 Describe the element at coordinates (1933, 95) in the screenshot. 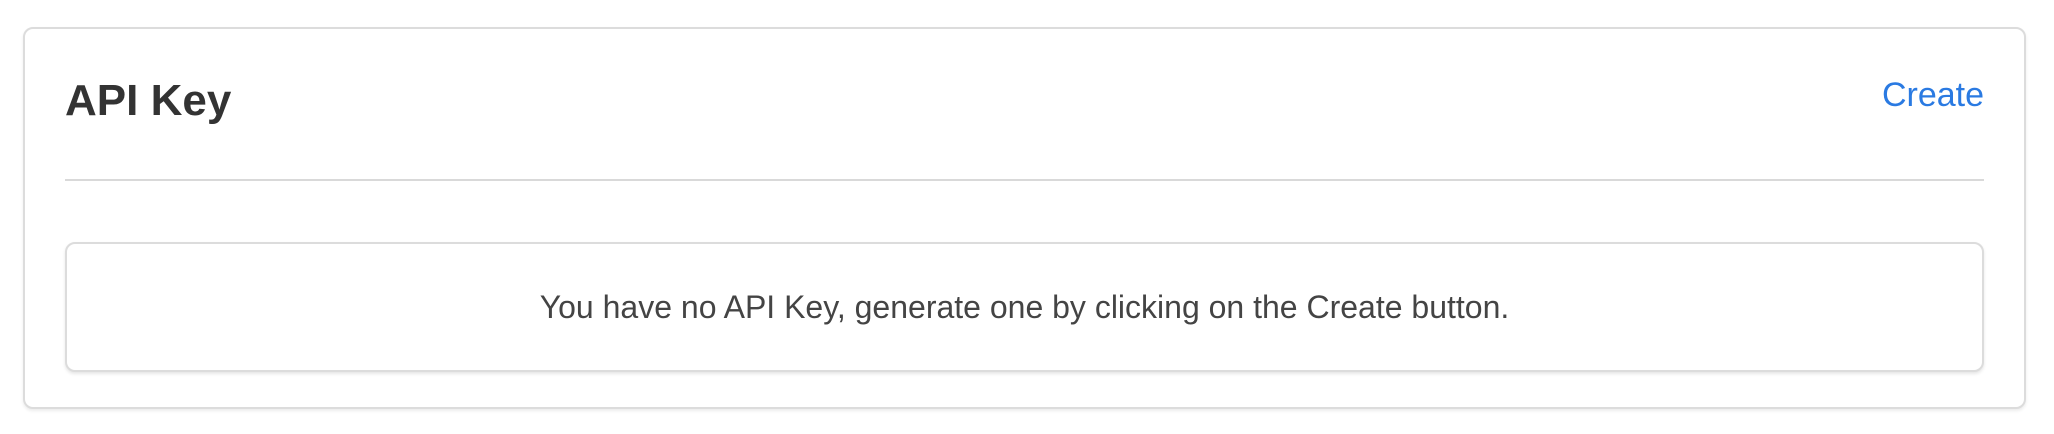

I see `create-button: Create` at that location.